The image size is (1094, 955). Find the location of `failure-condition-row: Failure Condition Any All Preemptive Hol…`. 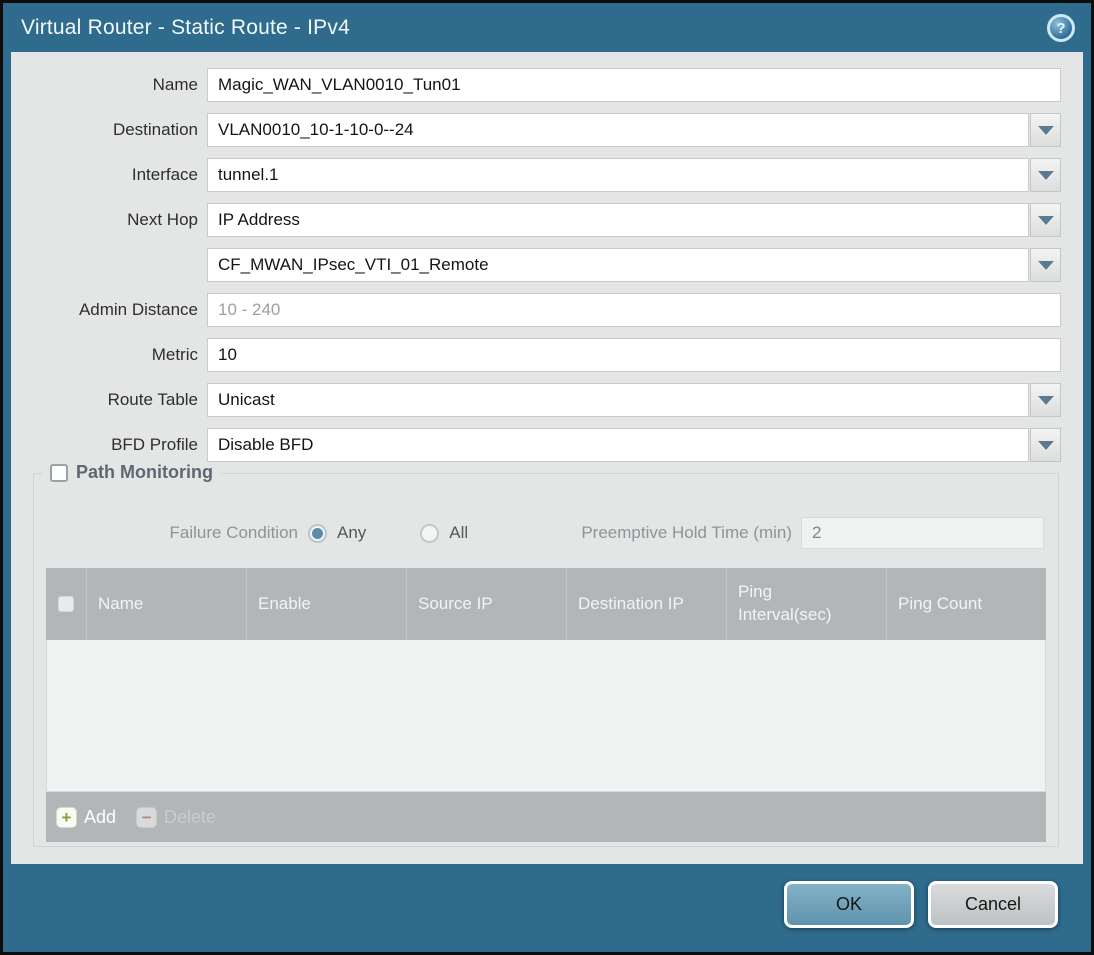

failure-condition-row: Failure Condition Any All Preemptive Hol… is located at coordinates (545, 533).